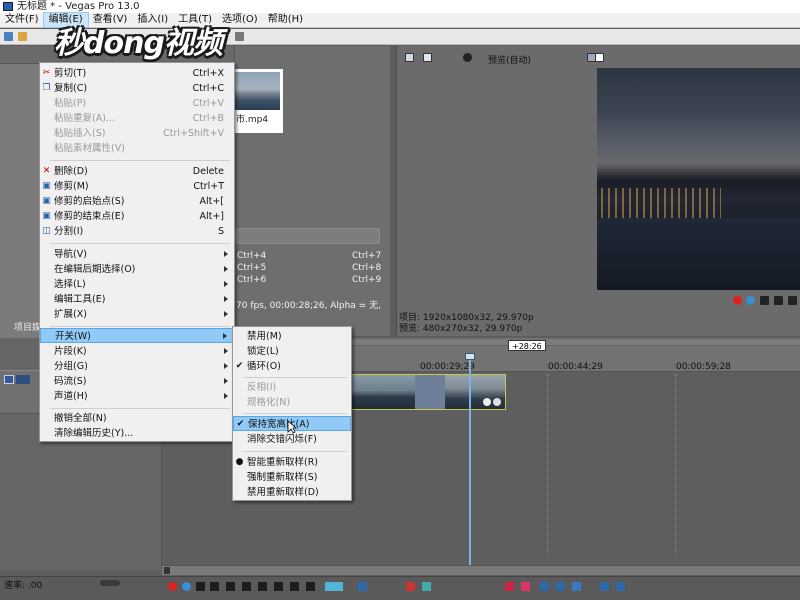 This screenshot has height=600, width=800. I want to click on transport-play-start-icon, so click(200, 586).